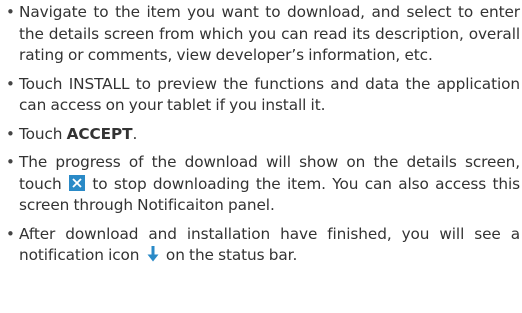 This screenshot has height=313, width=522. What do you see at coordinates (99, 133) in the screenshot?
I see `accept-label: ACCEPT` at bounding box center [99, 133].